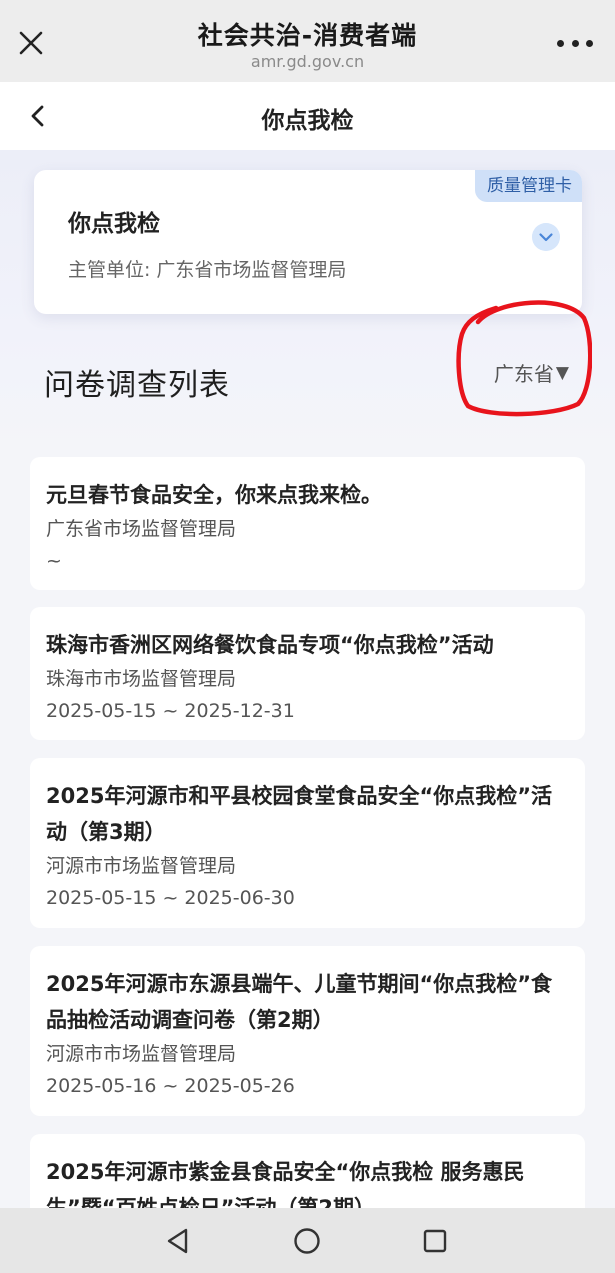  I want to click on system-nav-bar, so click(307, 1240).